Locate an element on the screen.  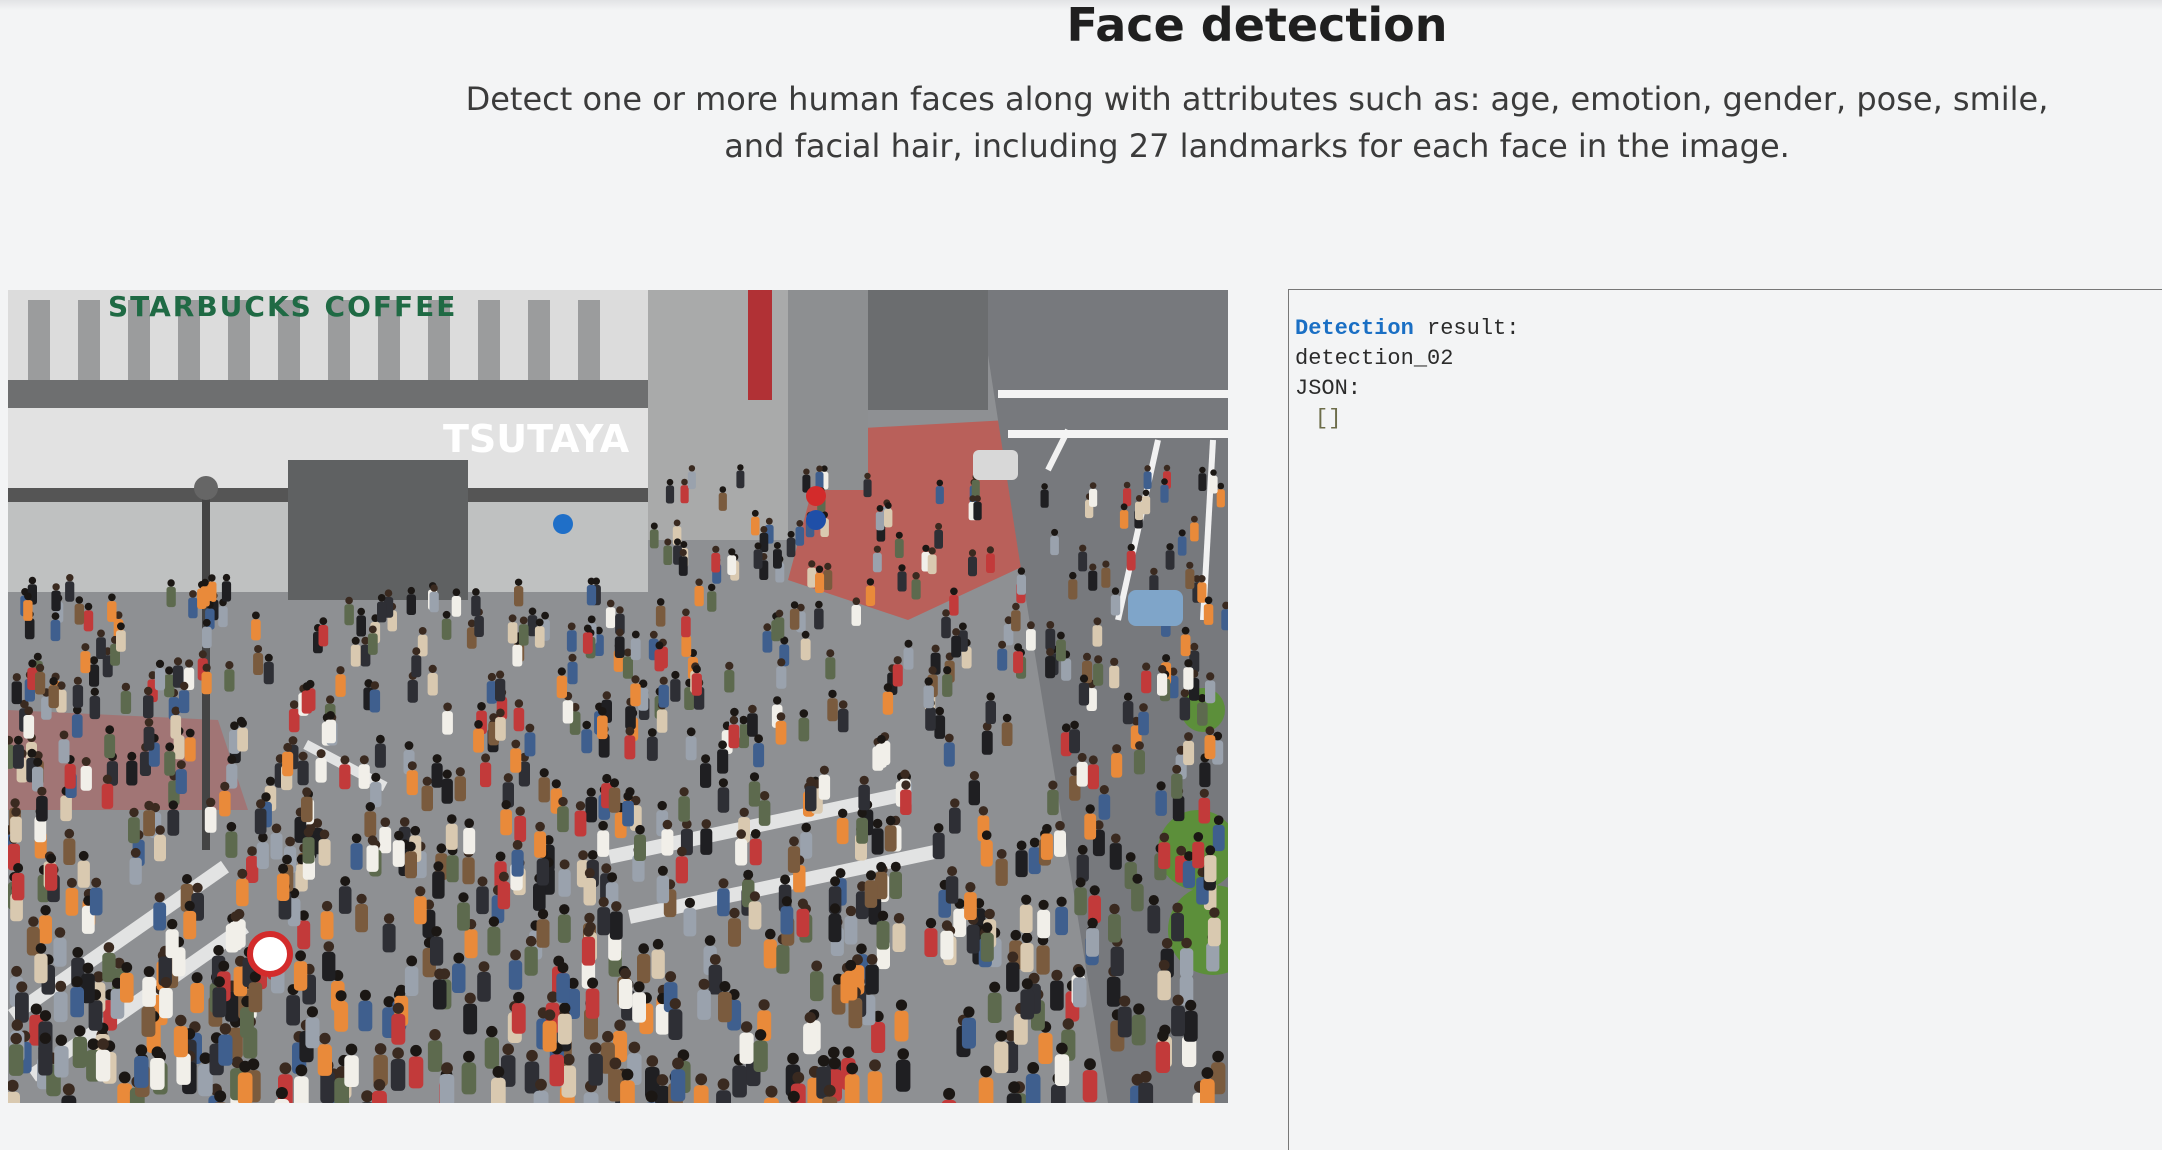
tsutaya-sign: TSUTAYA is located at coordinates (536, 439).